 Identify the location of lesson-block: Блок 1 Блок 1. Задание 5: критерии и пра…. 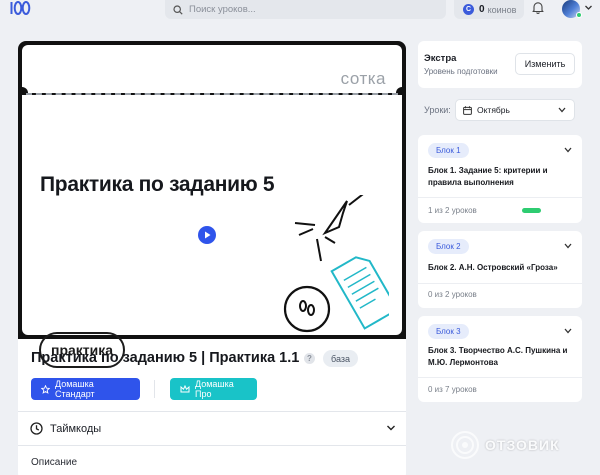
(500, 179).